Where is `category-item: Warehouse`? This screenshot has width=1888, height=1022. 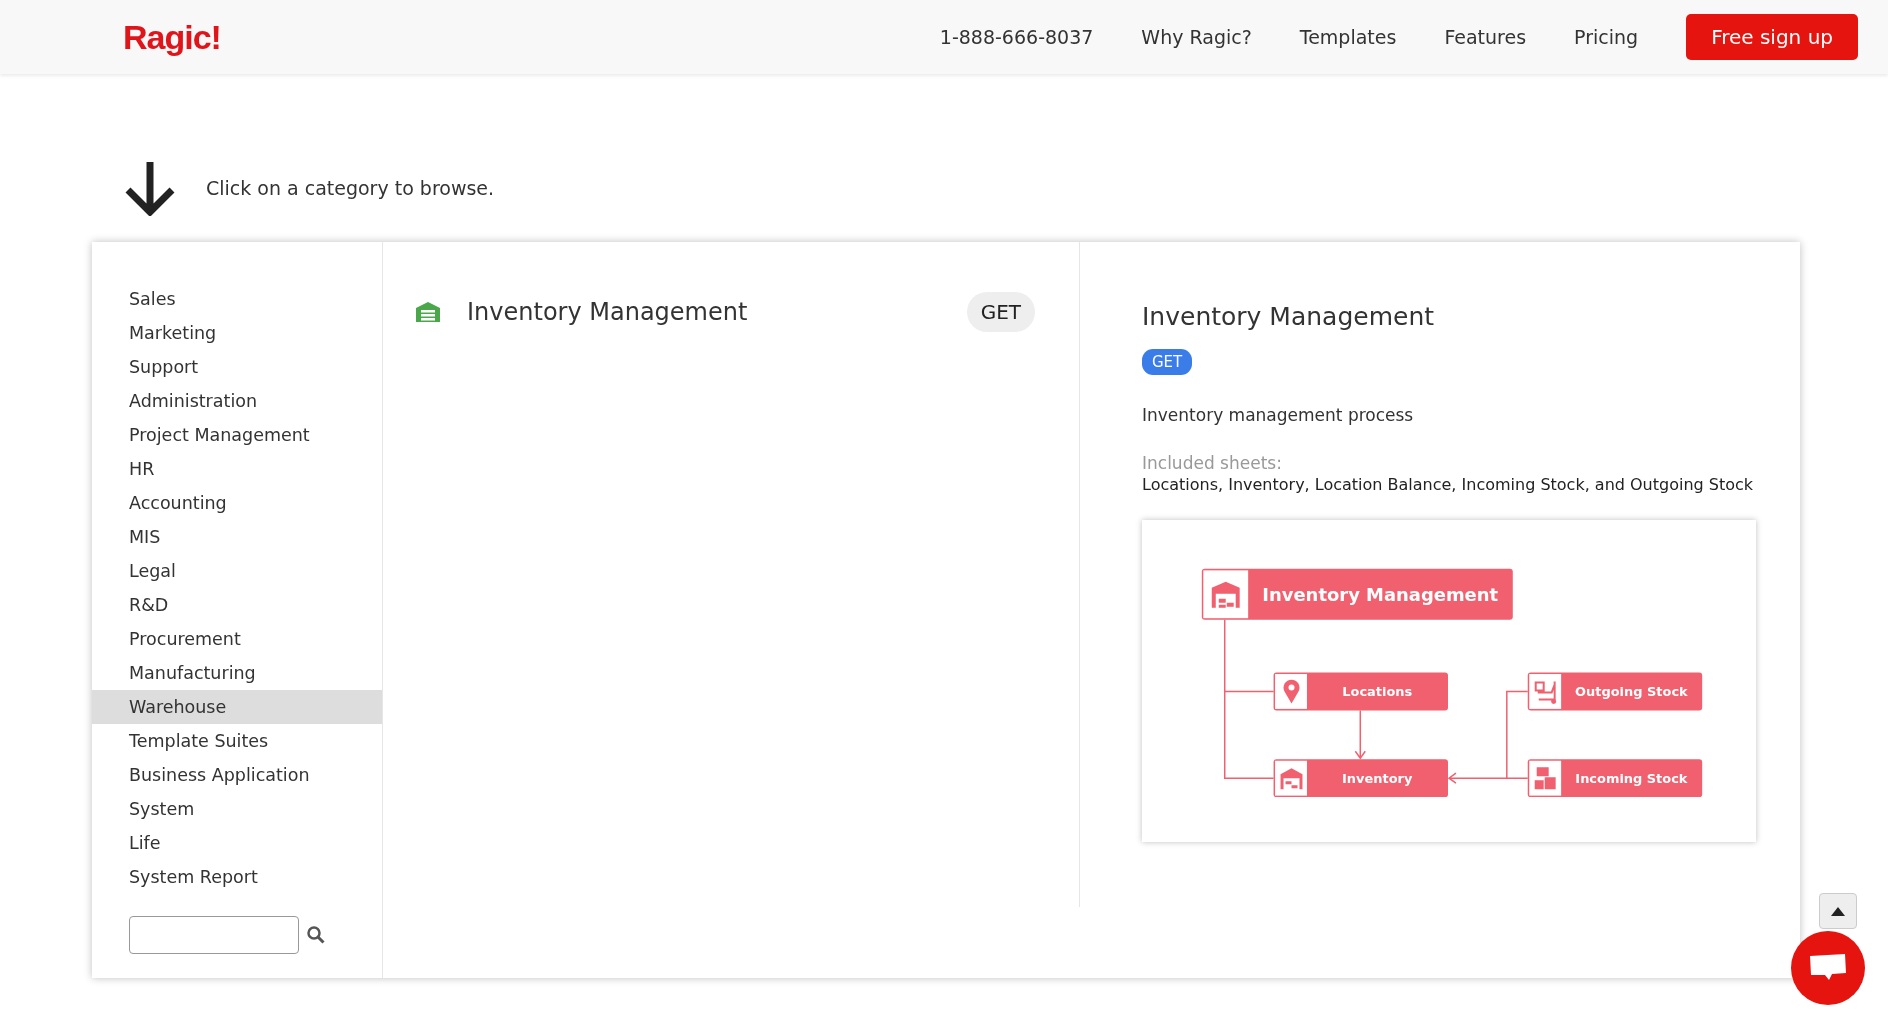
category-item: Warehouse is located at coordinates (237, 707).